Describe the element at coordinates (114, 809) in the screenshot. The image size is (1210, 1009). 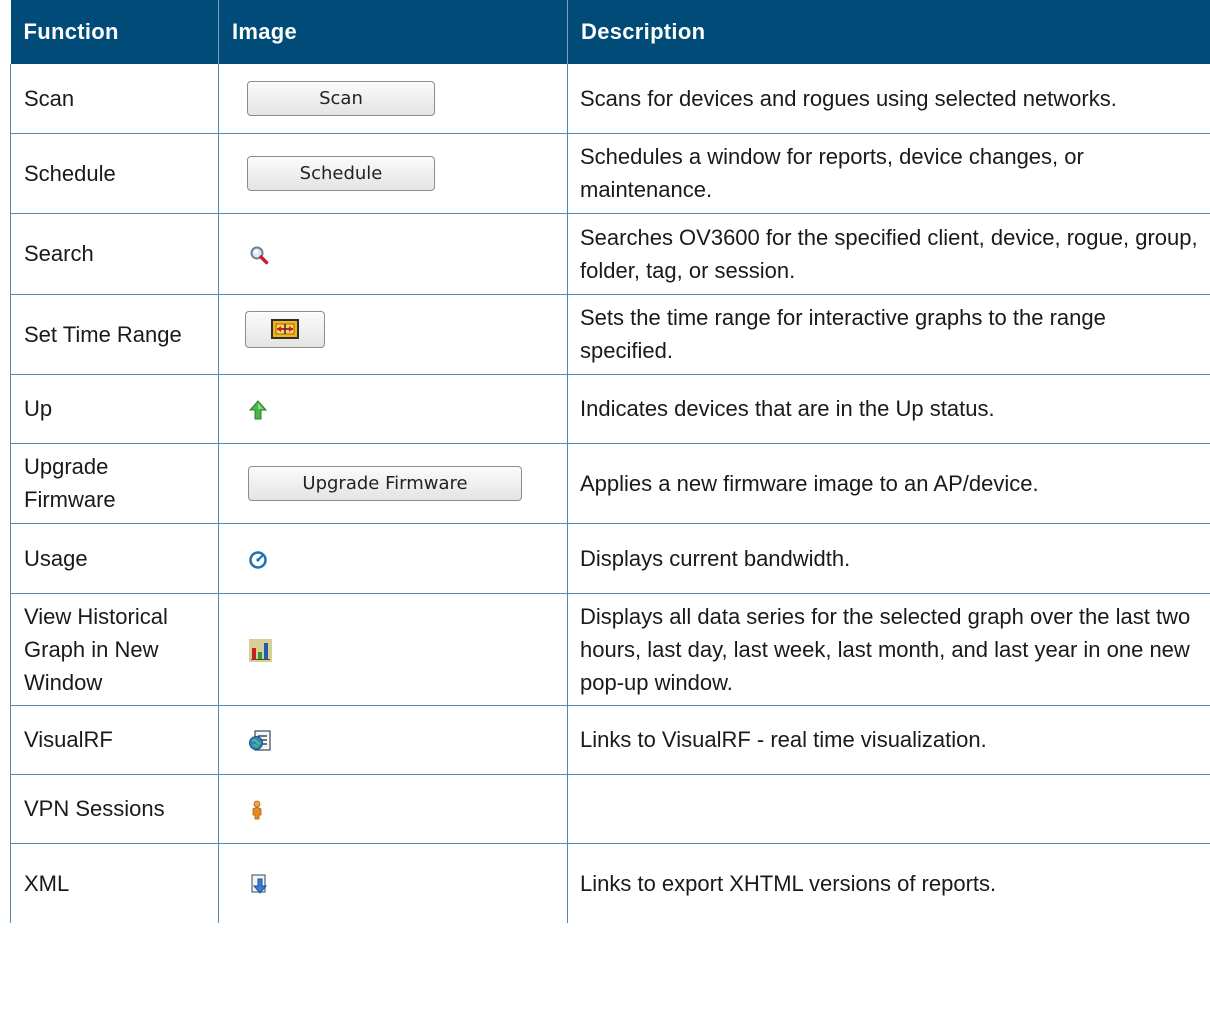
I see `function-cell: VPN Sessions` at that location.